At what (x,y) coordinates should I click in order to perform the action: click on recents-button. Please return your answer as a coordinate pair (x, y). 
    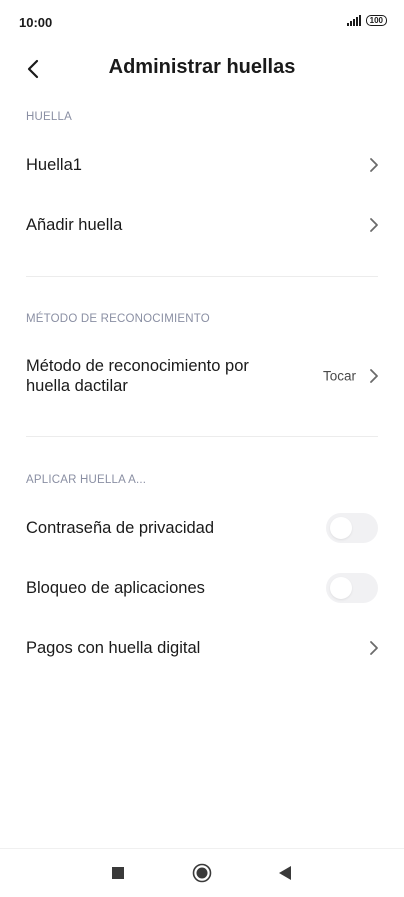
    Looking at the image, I should click on (118, 873).